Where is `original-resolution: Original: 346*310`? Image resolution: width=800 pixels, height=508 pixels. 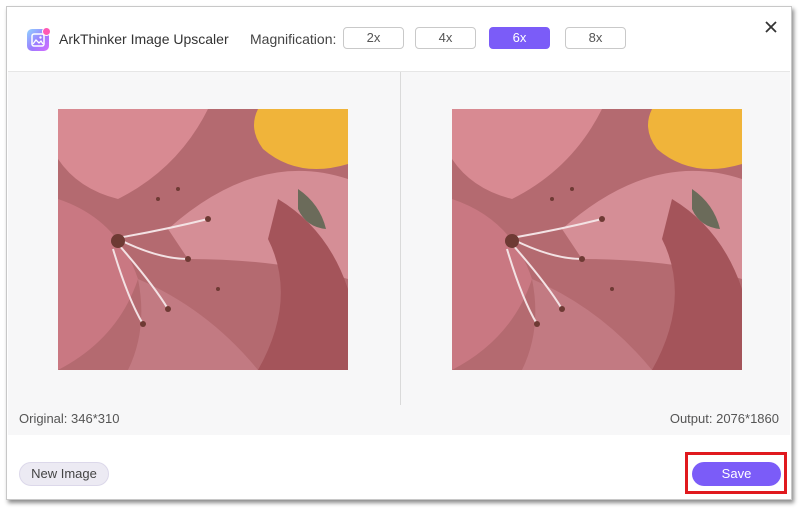
original-resolution: Original: 346*310 is located at coordinates (69, 418).